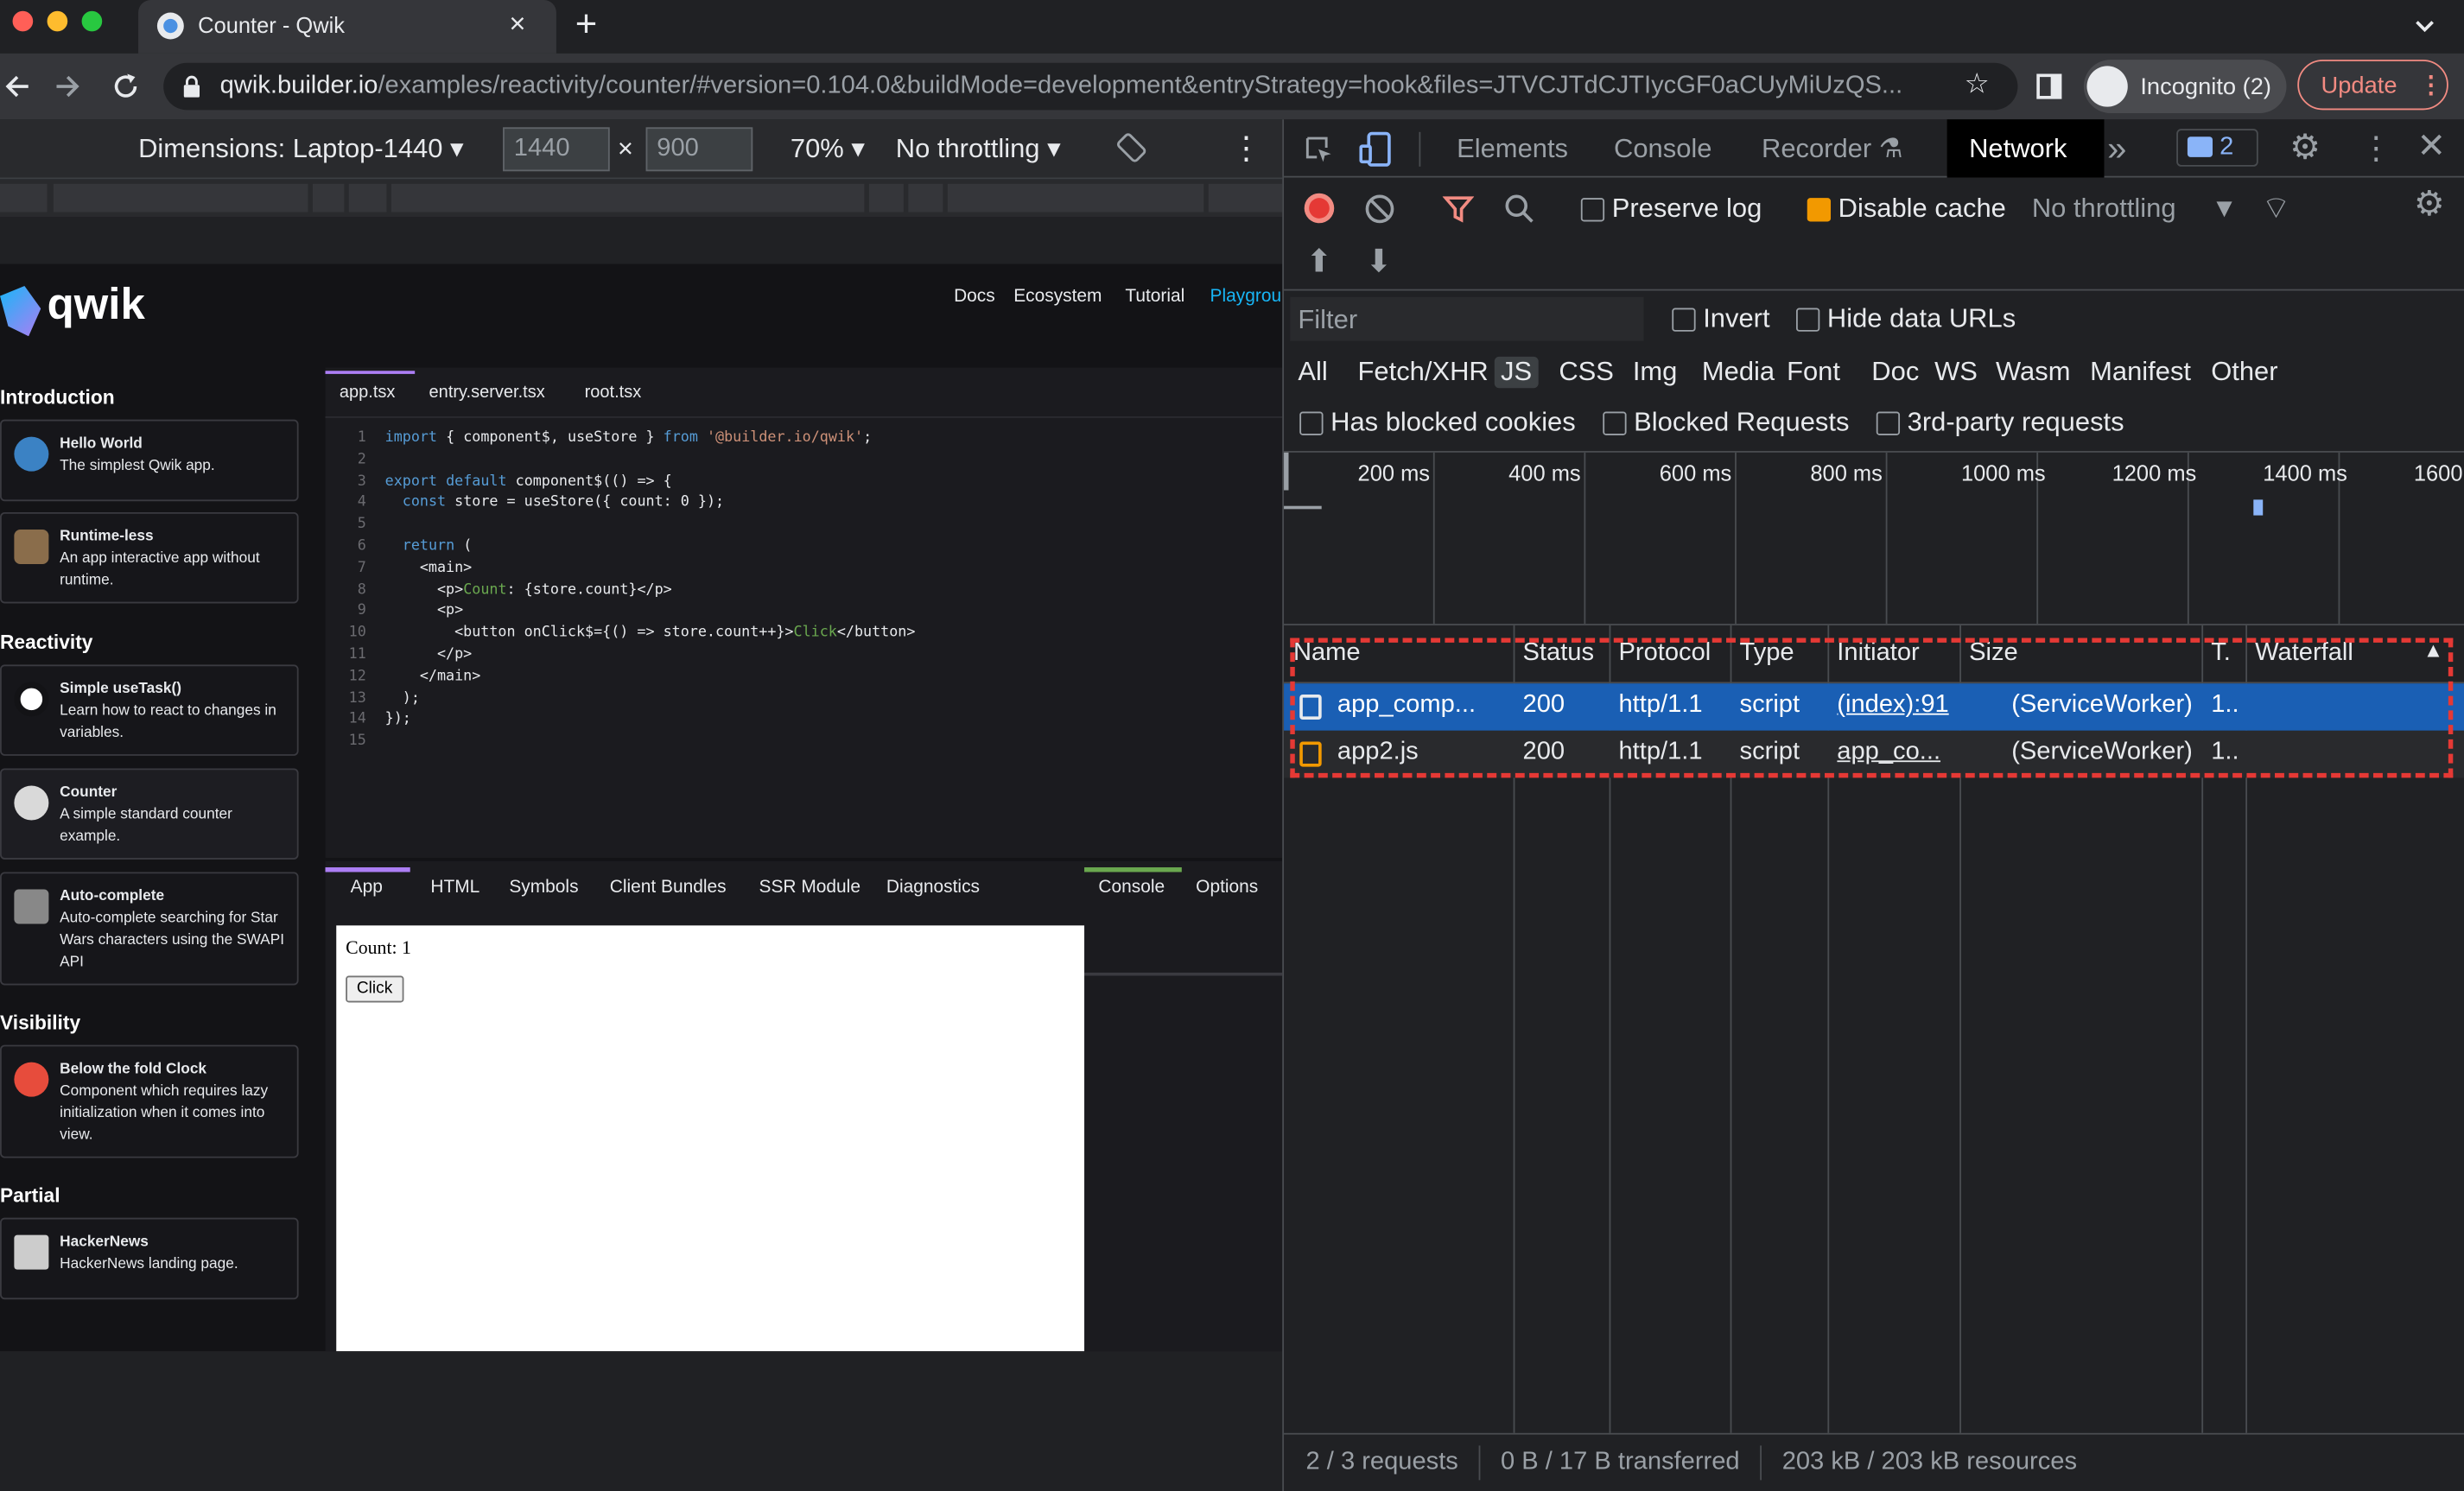 The width and height of the screenshot is (2464, 1491). I want to click on nav-docs: Docs, so click(974, 297).